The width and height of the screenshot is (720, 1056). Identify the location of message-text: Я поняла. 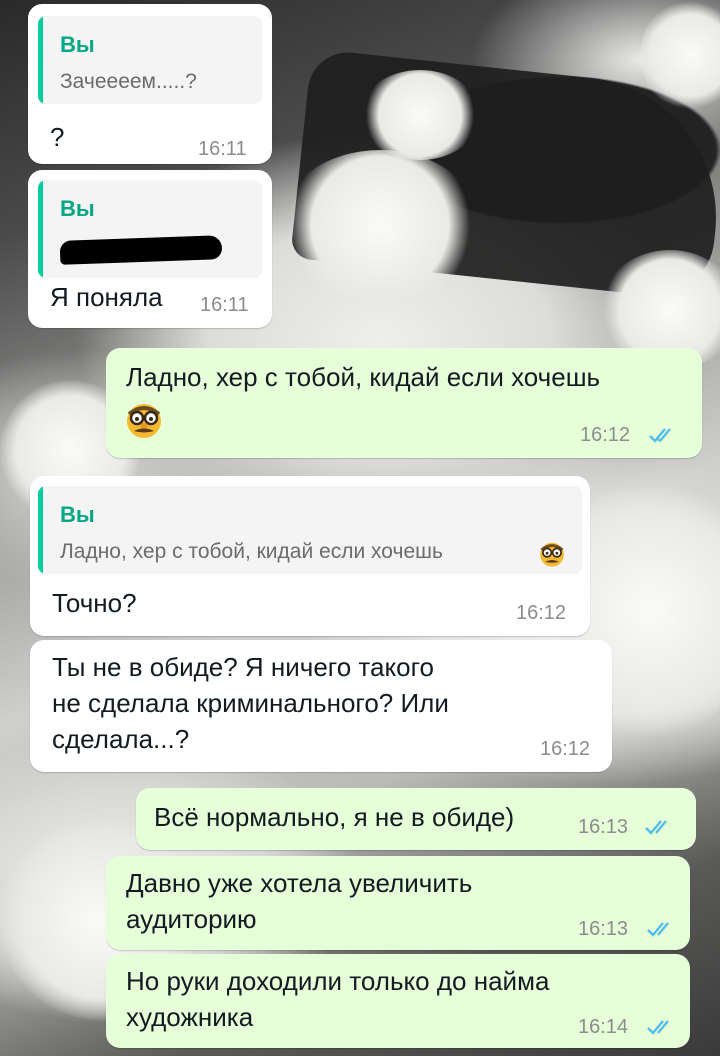
(106, 297).